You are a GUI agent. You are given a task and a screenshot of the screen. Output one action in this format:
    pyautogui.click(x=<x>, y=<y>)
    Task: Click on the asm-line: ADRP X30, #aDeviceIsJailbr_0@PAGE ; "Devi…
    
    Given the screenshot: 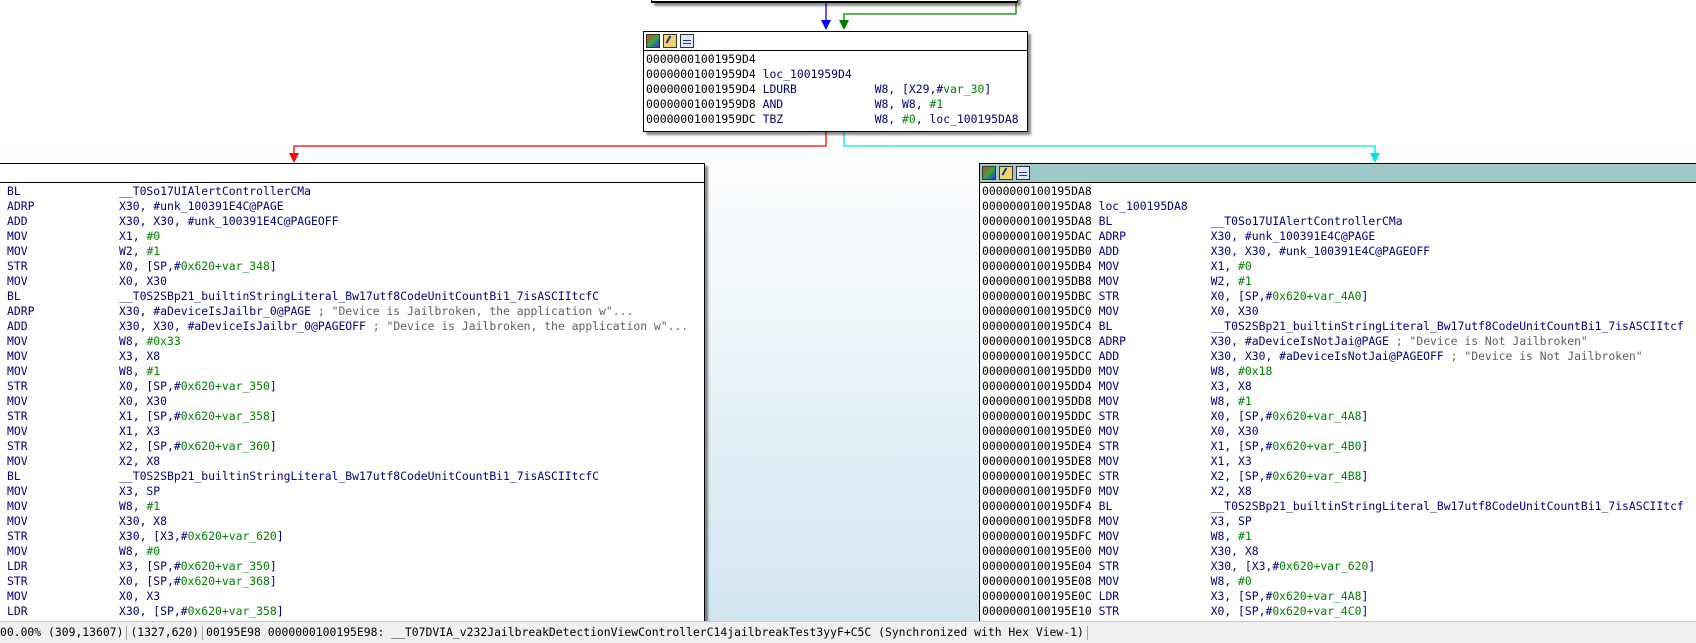 What is the action you would take?
    pyautogui.click(x=355, y=311)
    